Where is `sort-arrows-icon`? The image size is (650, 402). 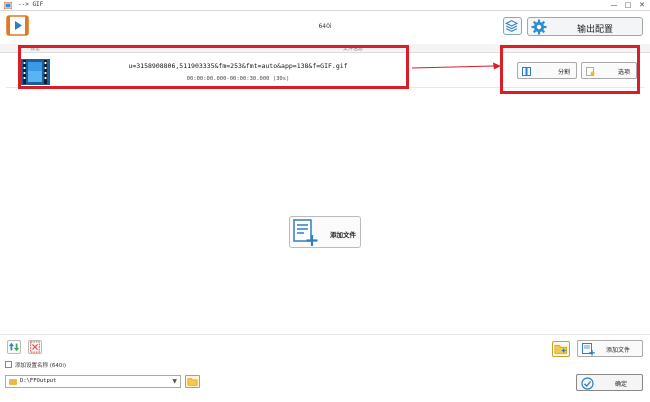
sort-arrows-icon is located at coordinates (14, 347).